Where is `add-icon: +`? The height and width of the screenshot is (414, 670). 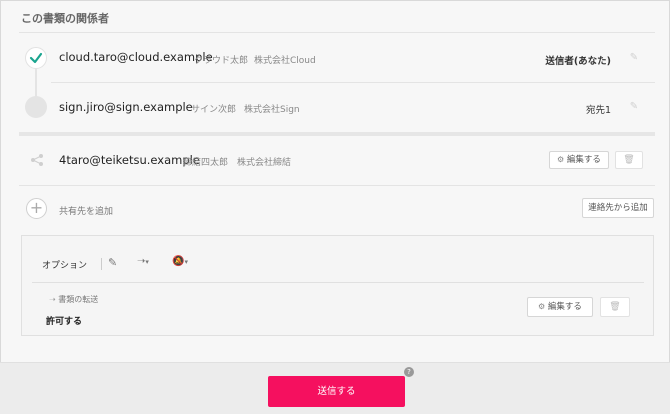 add-icon: + is located at coordinates (36, 208).